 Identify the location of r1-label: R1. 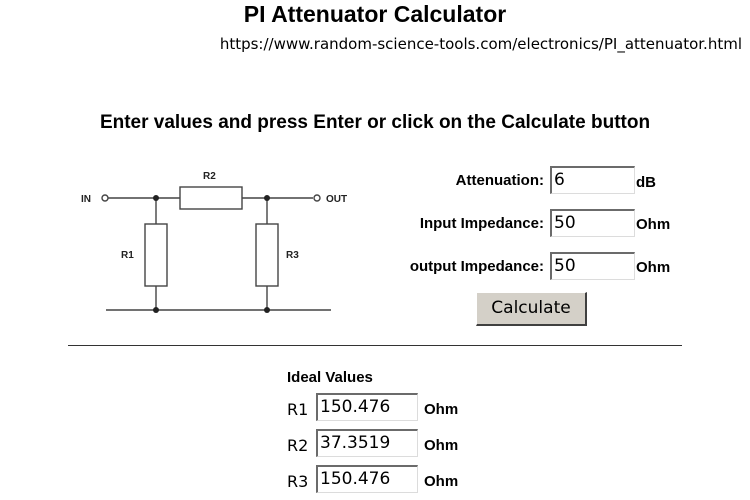
(298, 409).